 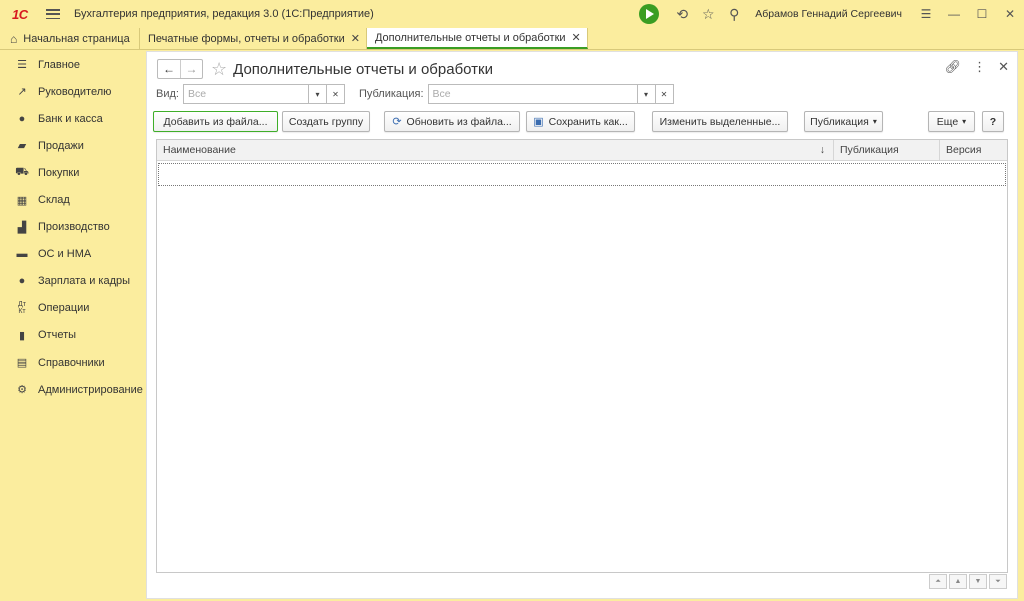 I want to click on column-header-label: Версия, so click(x=964, y=150).